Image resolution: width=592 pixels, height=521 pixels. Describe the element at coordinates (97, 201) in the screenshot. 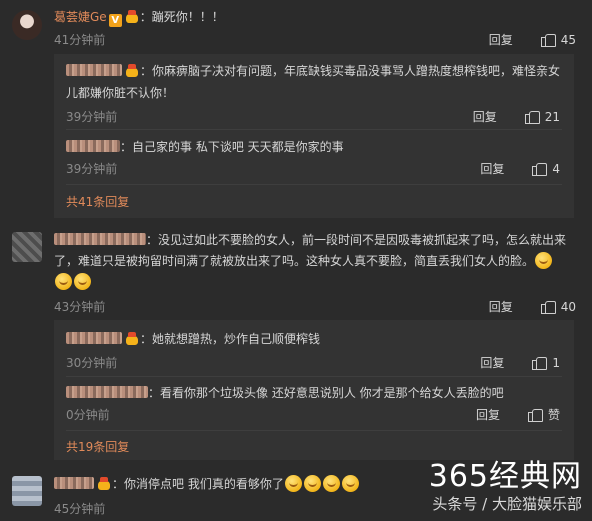

I see `more-replies-link: 共41条回复` at that location.